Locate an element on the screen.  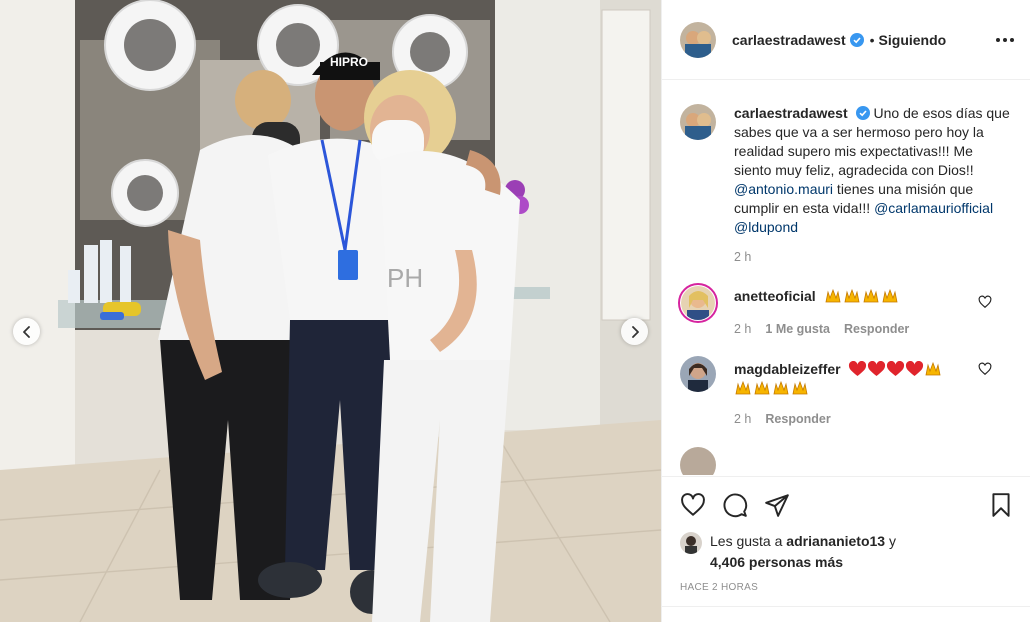
likes-connector: y is located at coordinates (890, 541).